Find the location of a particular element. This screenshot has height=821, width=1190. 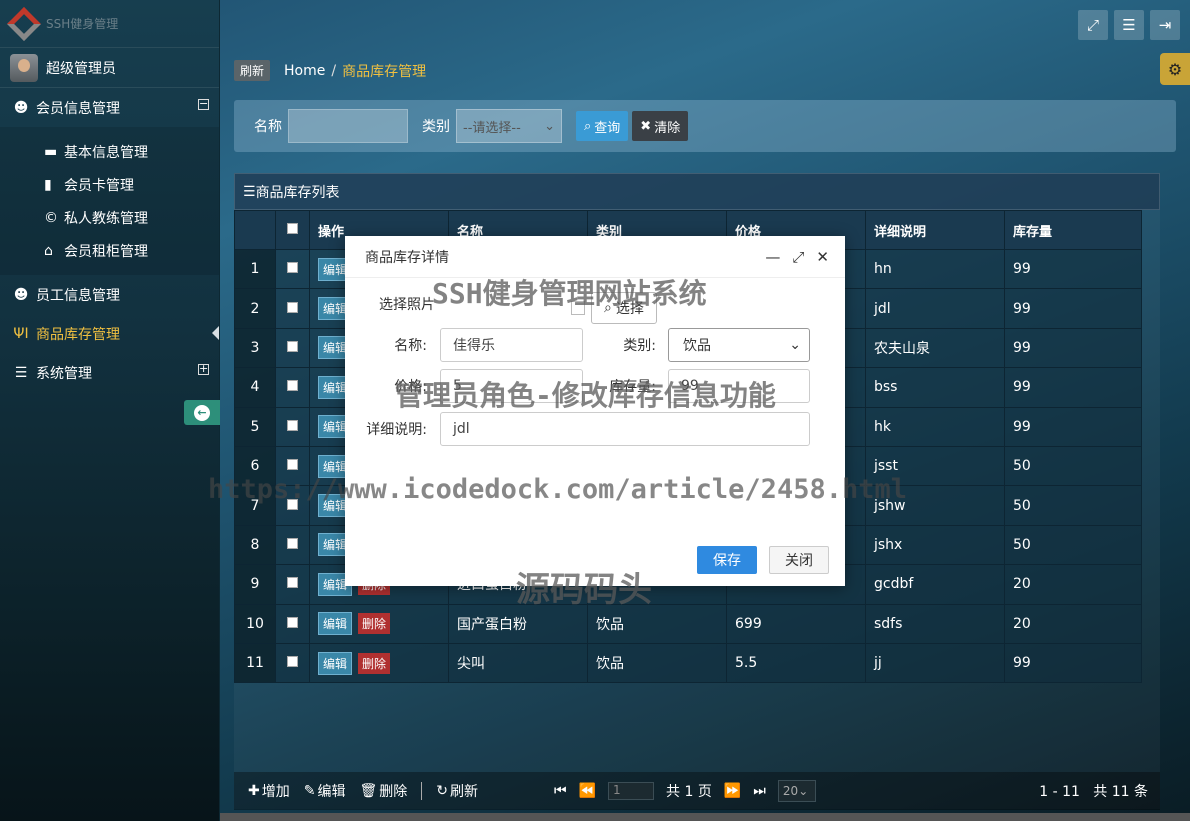

cell-price: 5.5 is located at coordinates (796, 662).